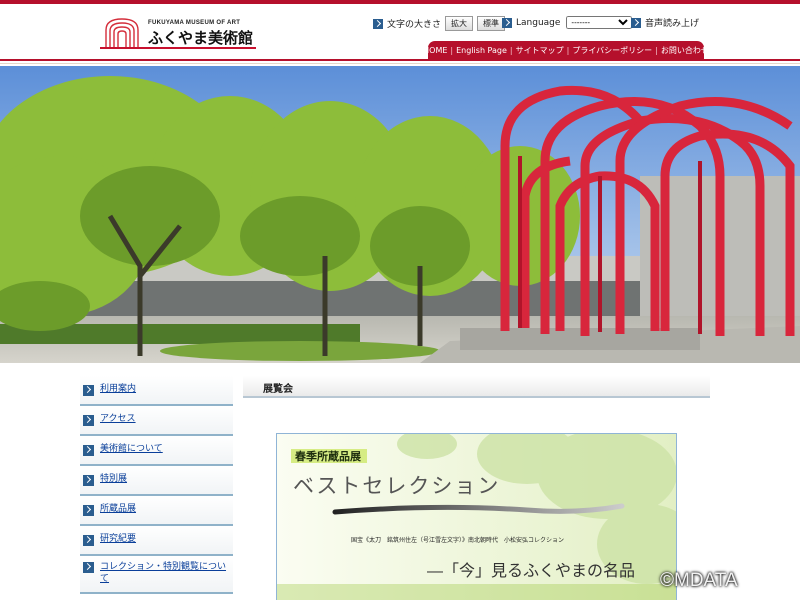 The height and width of the screenshot is (600, 800). I want to click on nav-underline, so click(400, 60).